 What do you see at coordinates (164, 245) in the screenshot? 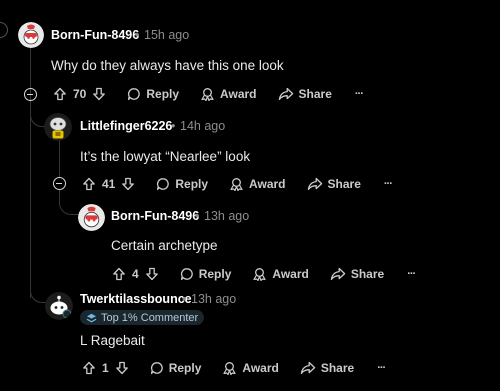
I see `comment-body: Certain archetype` at bounding box center [164, 245].